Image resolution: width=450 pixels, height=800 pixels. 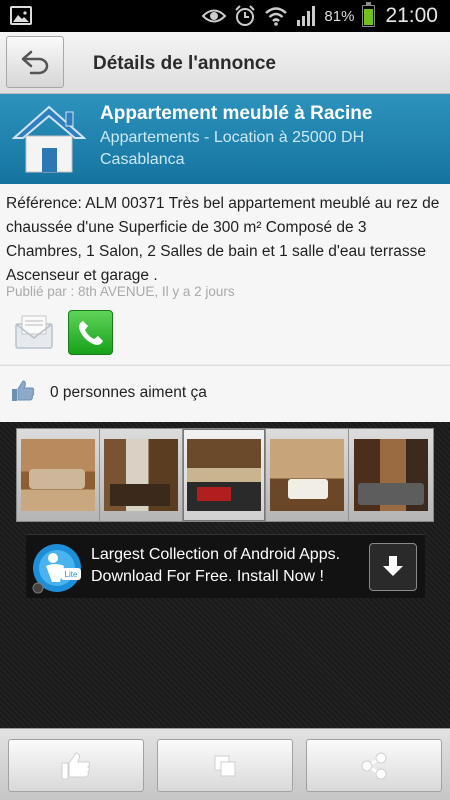 I want to click on mail-icon, so click(x=34, y=332).